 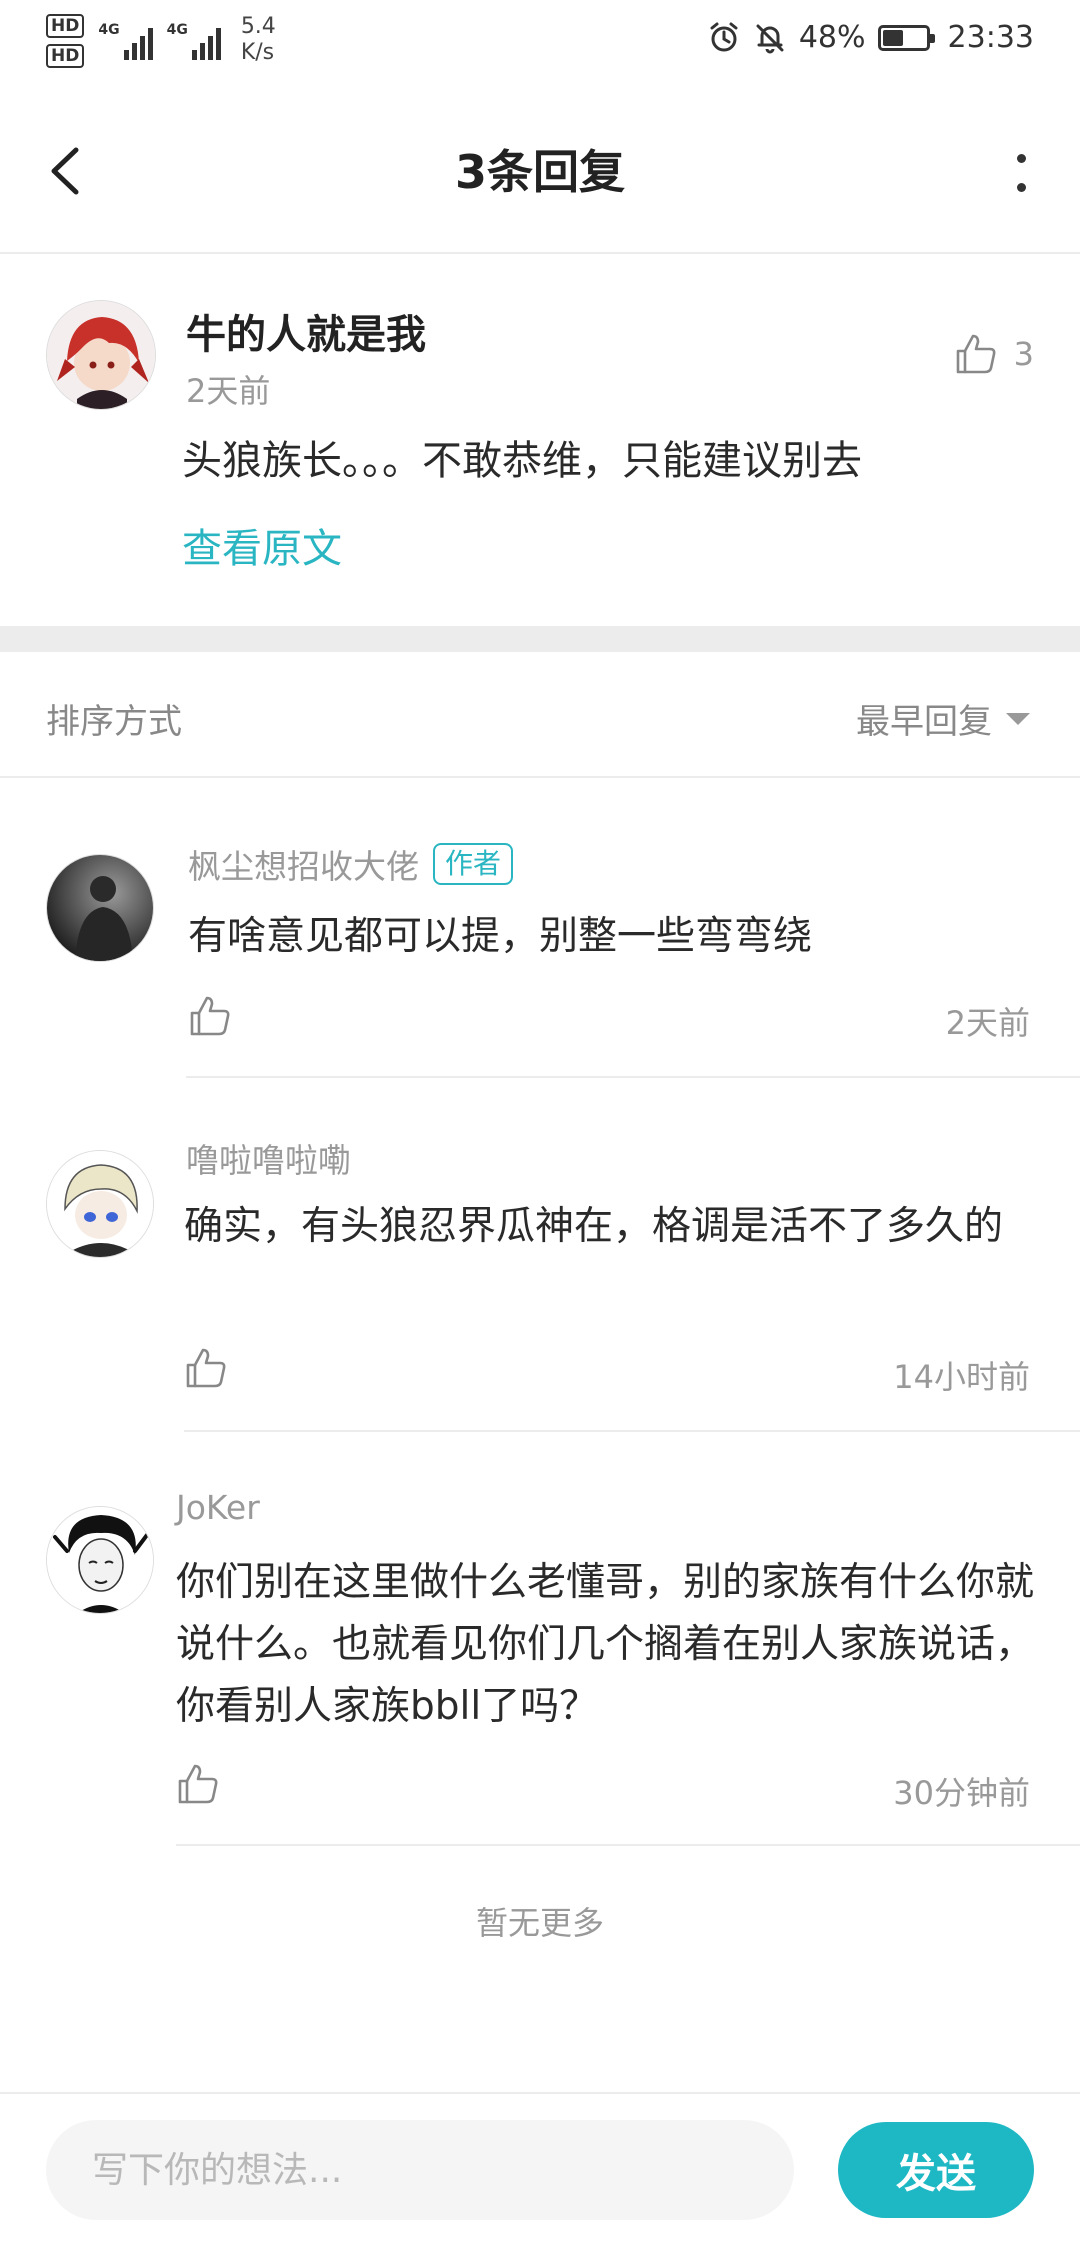 I want to click on network-speed: 5.4 K/s, so click(x=258, y=39).